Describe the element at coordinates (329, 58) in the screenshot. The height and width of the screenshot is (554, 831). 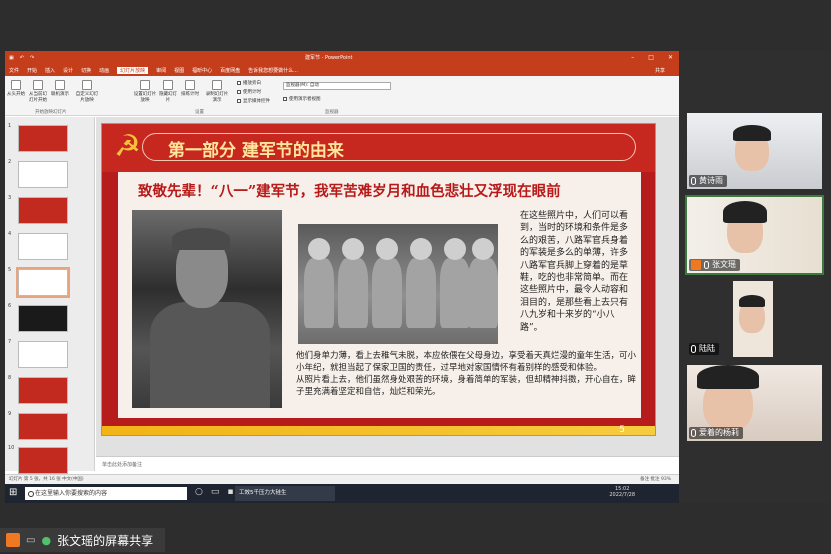
I see `document-title: 建军节 - PowerPoint` at that location.